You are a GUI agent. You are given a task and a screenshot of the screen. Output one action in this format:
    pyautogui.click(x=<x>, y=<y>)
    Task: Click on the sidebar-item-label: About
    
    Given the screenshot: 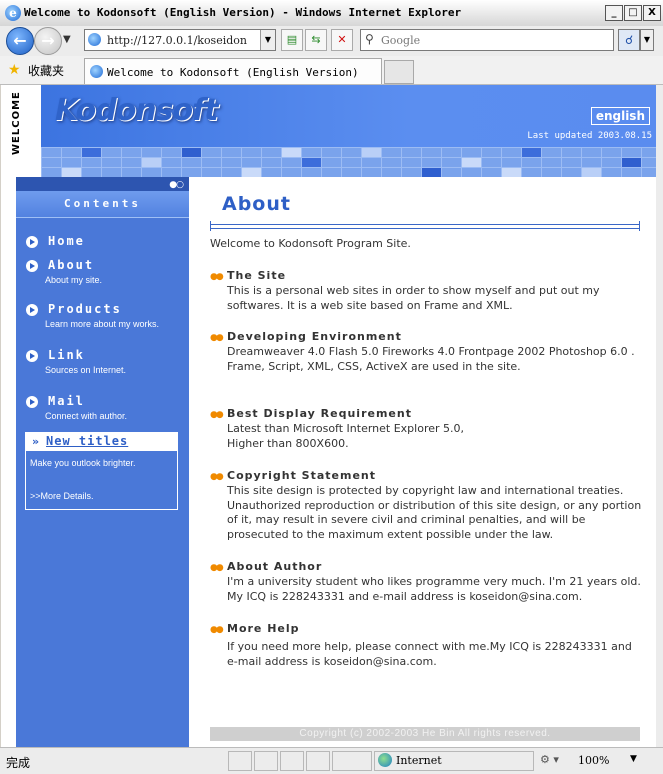 What is the action you would take?
    pyautogui.click(x=71, y=265)
    